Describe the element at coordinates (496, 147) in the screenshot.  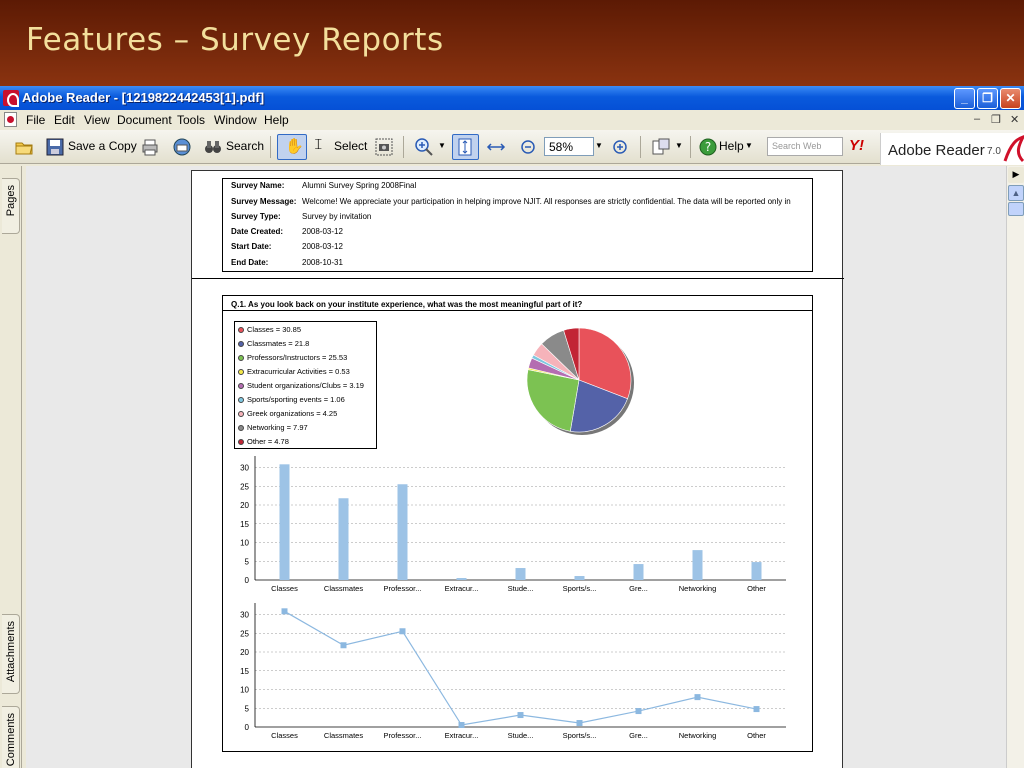
I see `fit-width-icon` at that location.